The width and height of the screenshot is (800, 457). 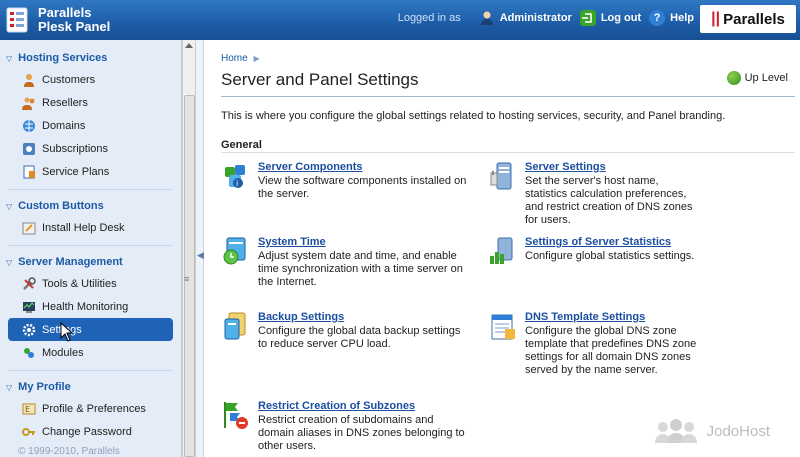 I want to click on sidebar-group-custom-buttons: ▽ Custom Buttons, so click(x=90, y=206).